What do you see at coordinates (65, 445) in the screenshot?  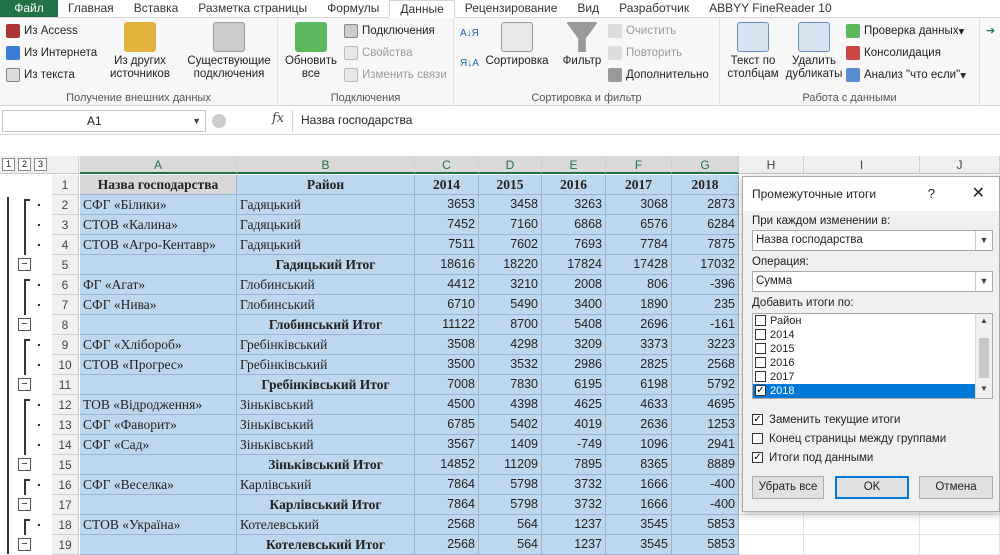 I see `row-header: 14` at bounding box center [65, 445].